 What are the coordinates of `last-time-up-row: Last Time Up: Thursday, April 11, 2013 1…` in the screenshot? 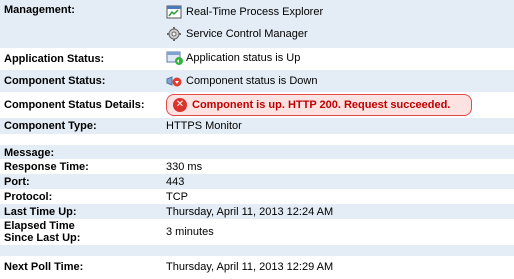 It's located at (257, 211).